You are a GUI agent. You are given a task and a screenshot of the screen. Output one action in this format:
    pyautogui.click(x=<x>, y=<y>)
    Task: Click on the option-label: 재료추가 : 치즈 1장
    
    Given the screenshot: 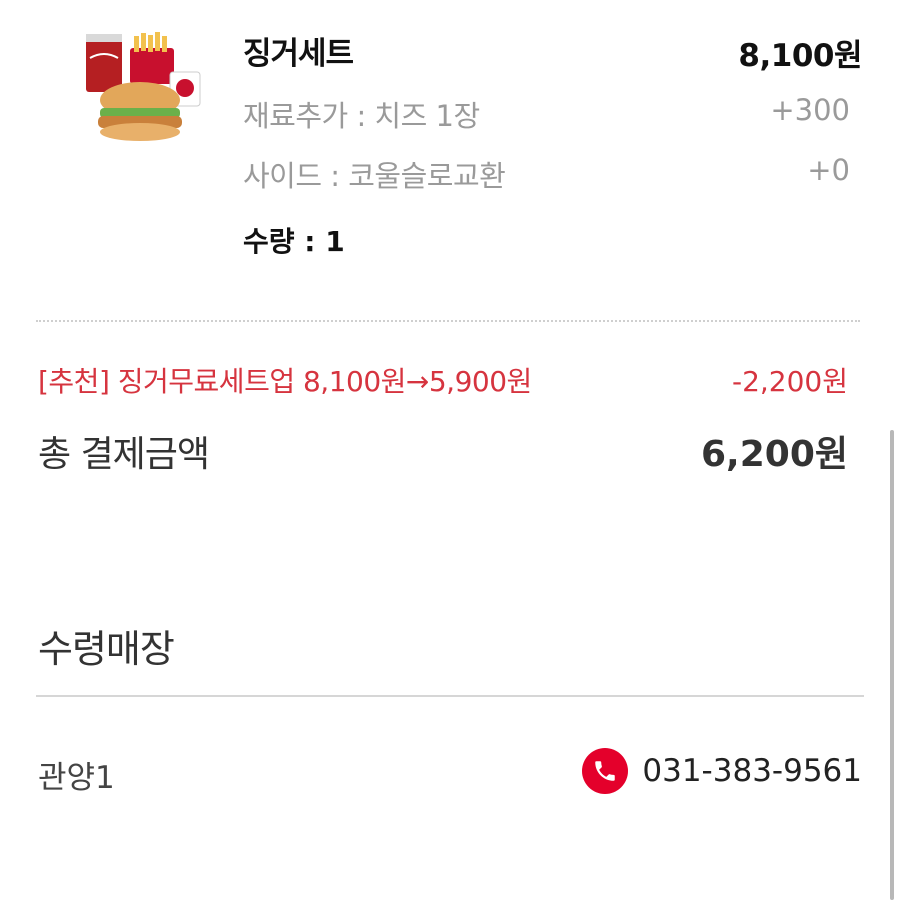 What is the action you would take?
    pyautogui.click(x=361, y=116)
    